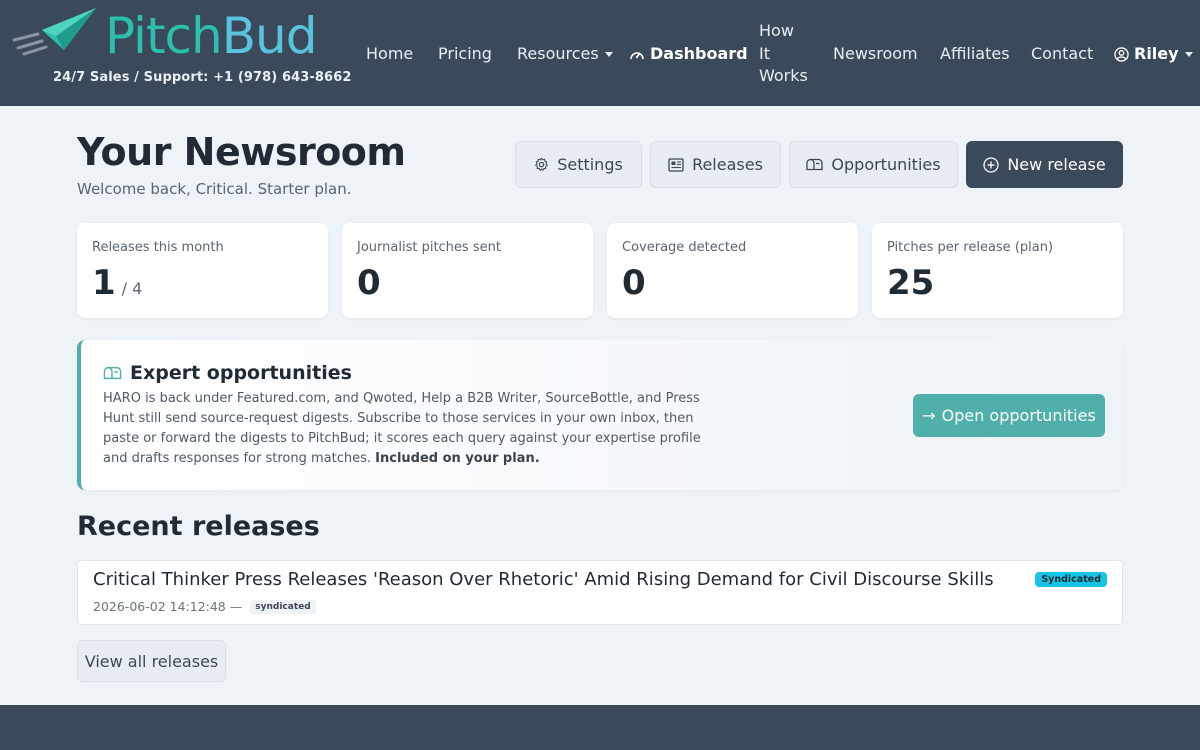  I want to click on syndicated-badge: Syndicated, so click(1071, 579).